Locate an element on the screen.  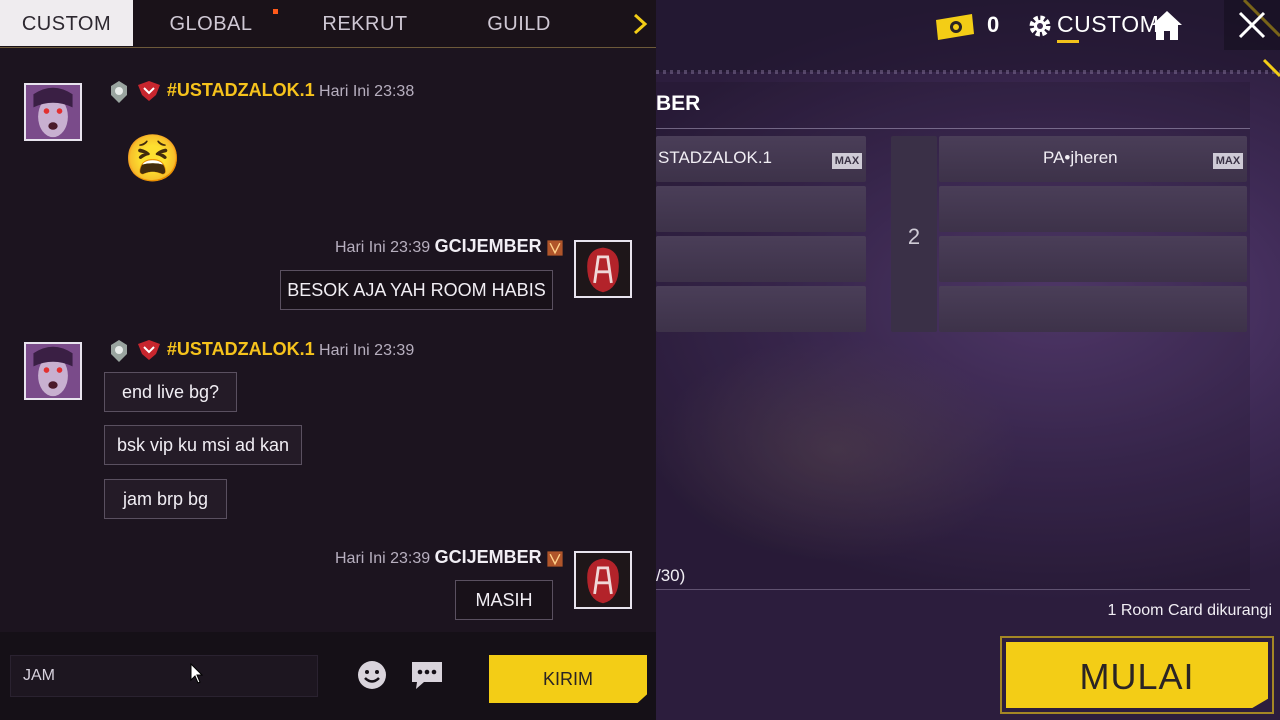
close-icon is located at coordinates (1252, 25).